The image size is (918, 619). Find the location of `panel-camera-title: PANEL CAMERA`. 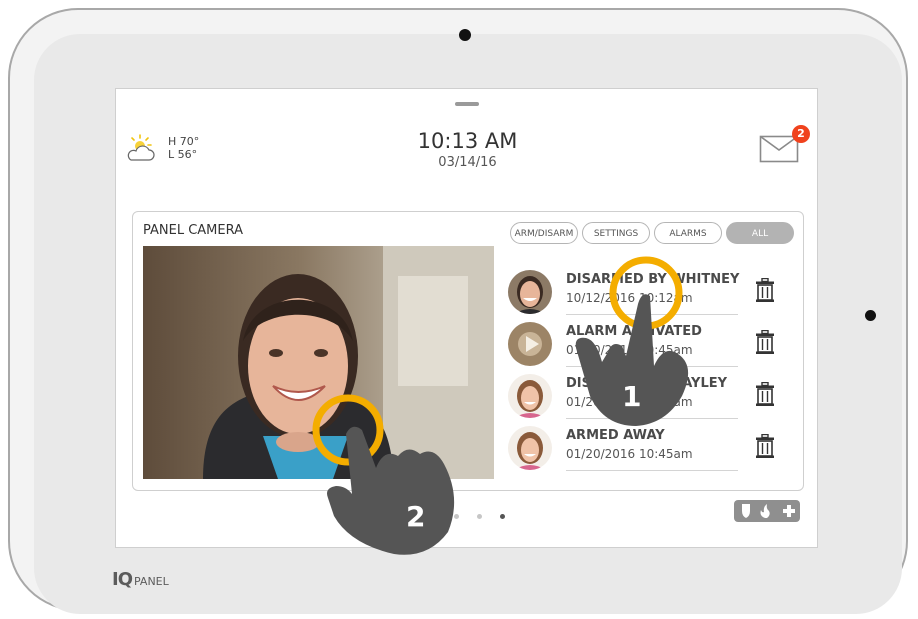

panel-camera-title: PANEL CAMERA is located at coordinates (193, 230).